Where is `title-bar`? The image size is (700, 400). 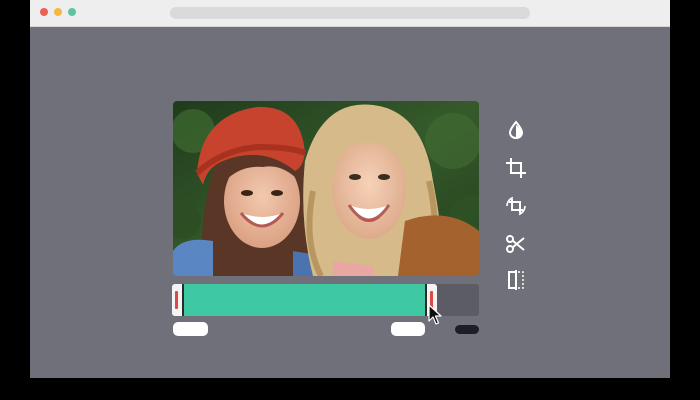 title-bar is located at coordinates (350, 13).